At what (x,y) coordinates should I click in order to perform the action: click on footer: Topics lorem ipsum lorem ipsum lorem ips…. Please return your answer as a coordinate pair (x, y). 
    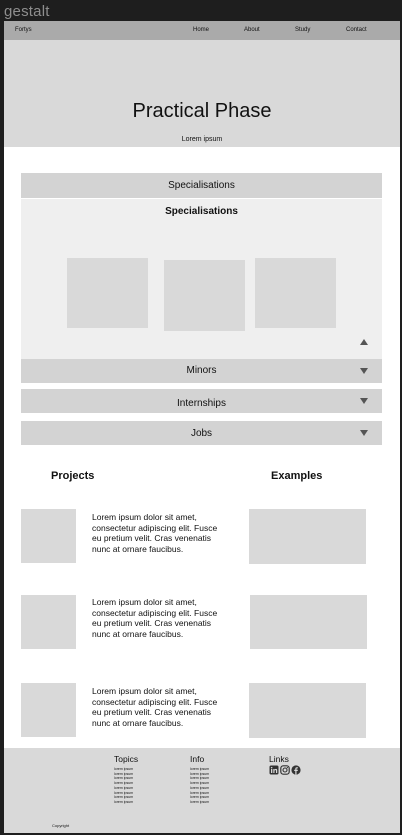
    Looking at the image, I should click on (202, 790).